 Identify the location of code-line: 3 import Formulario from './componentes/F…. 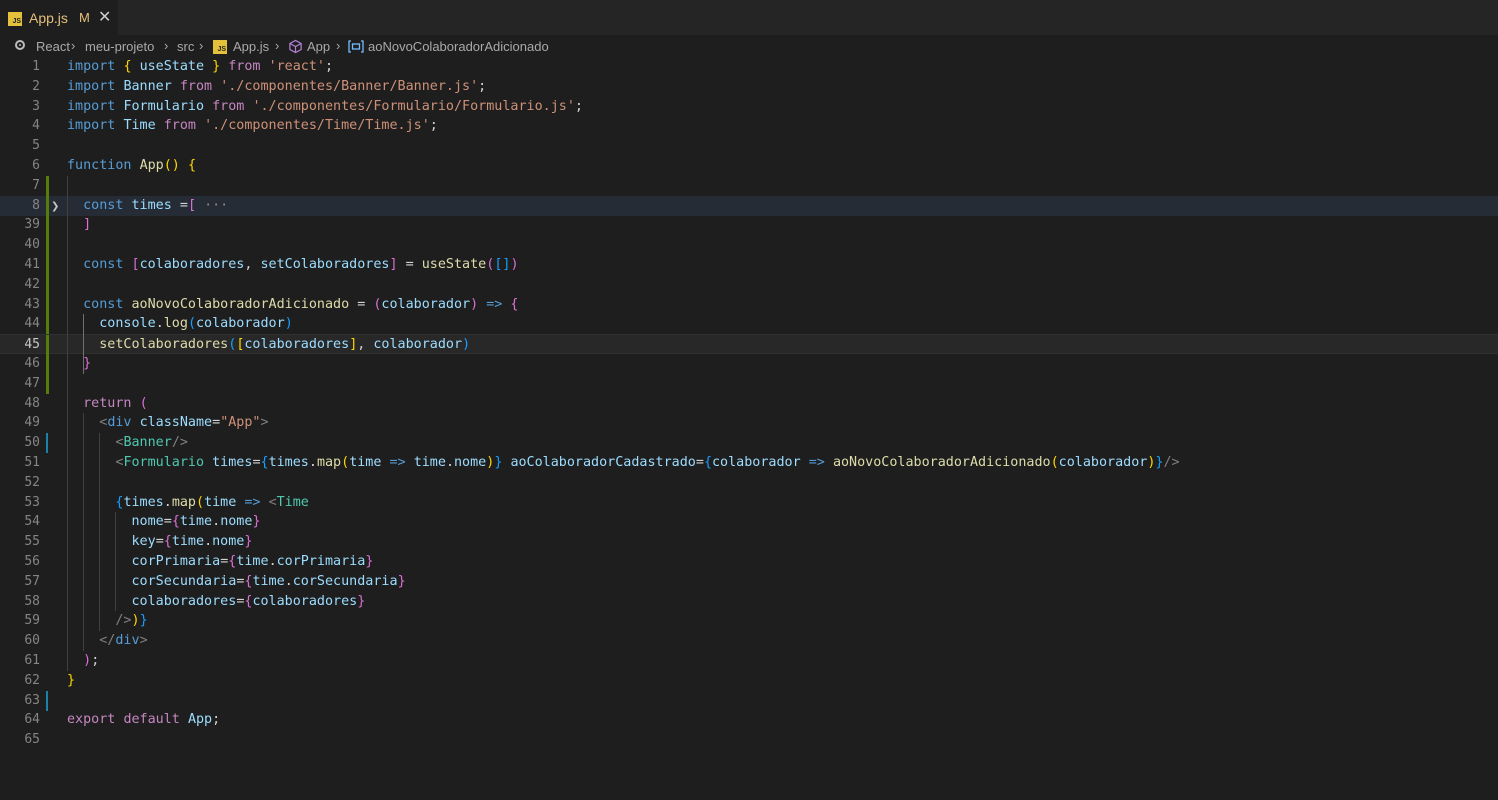
(749, 107).